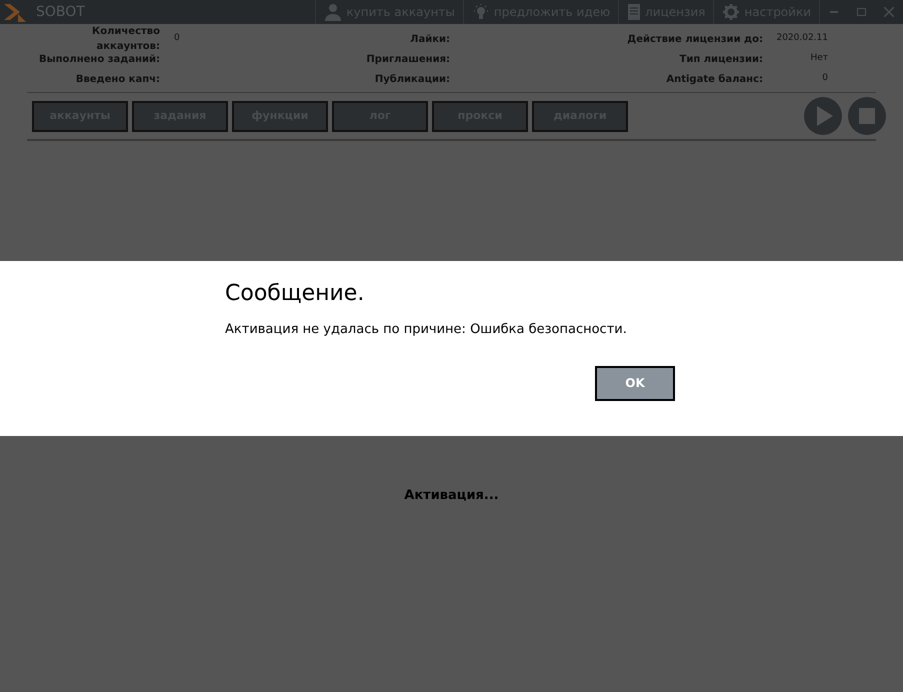 This screenshot has width=903, height=692. I want to click on stat-label: Количество аккаунтов:, so click(125, 39).